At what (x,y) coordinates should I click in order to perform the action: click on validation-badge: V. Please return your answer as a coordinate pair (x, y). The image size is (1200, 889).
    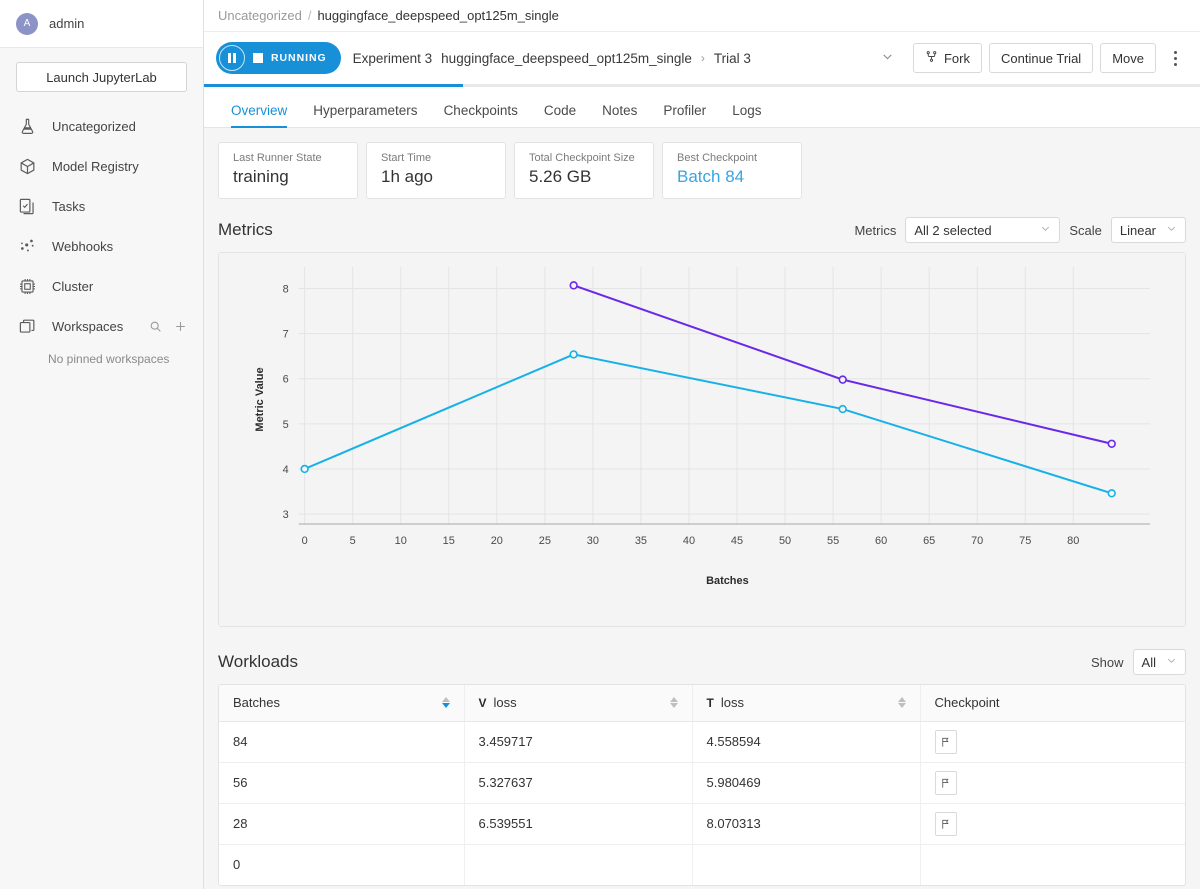
    Looking at the image, I should click on (482, 702).